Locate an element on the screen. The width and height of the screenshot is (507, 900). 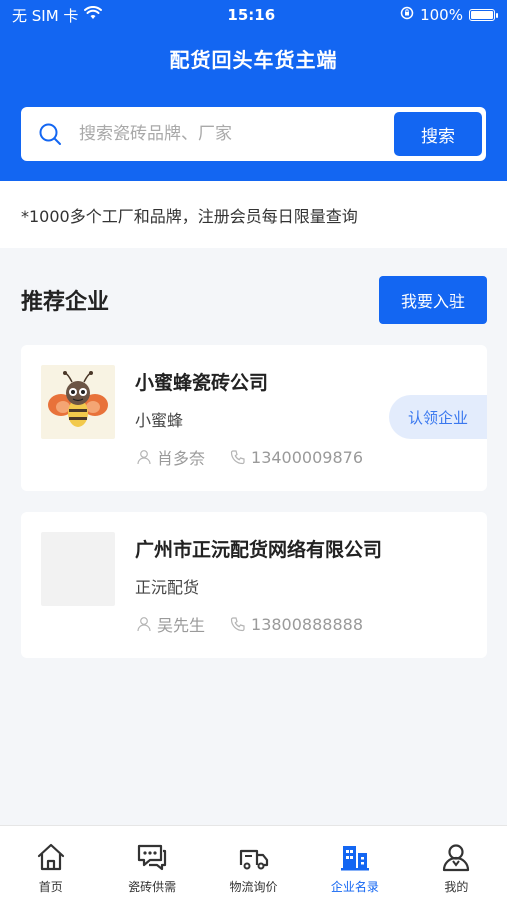
claim-company-badge: 认领企业 is located at coordinates (438, 417).